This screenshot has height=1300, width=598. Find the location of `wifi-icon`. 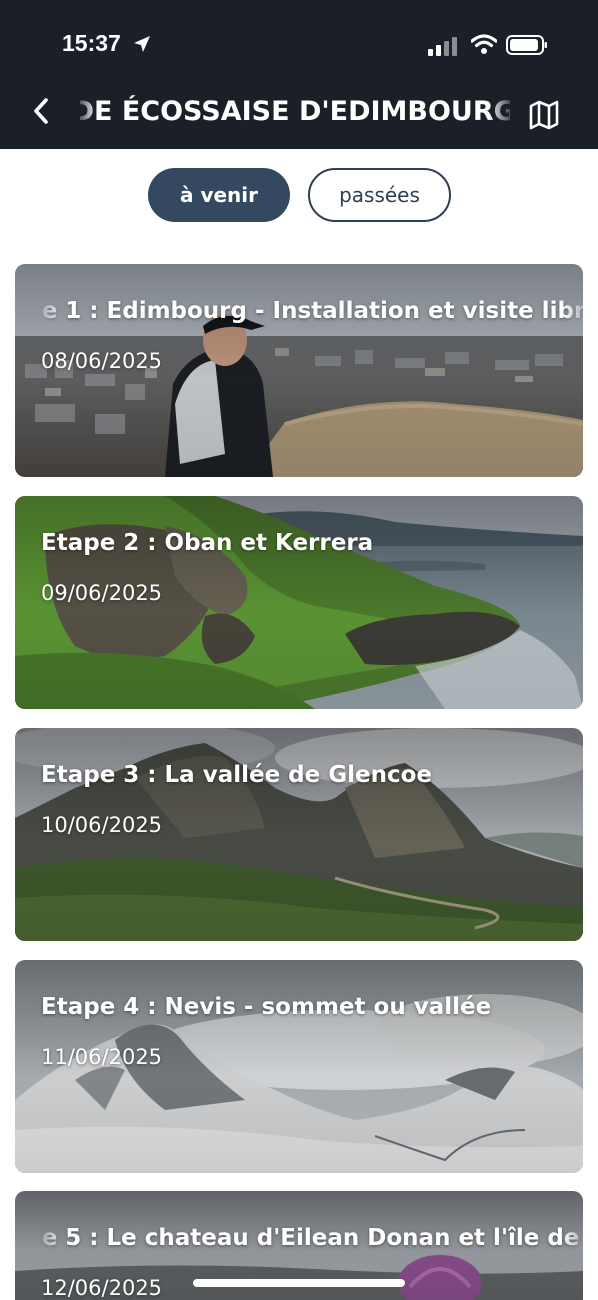

wifi-icon is located at coordinates (484, 44).